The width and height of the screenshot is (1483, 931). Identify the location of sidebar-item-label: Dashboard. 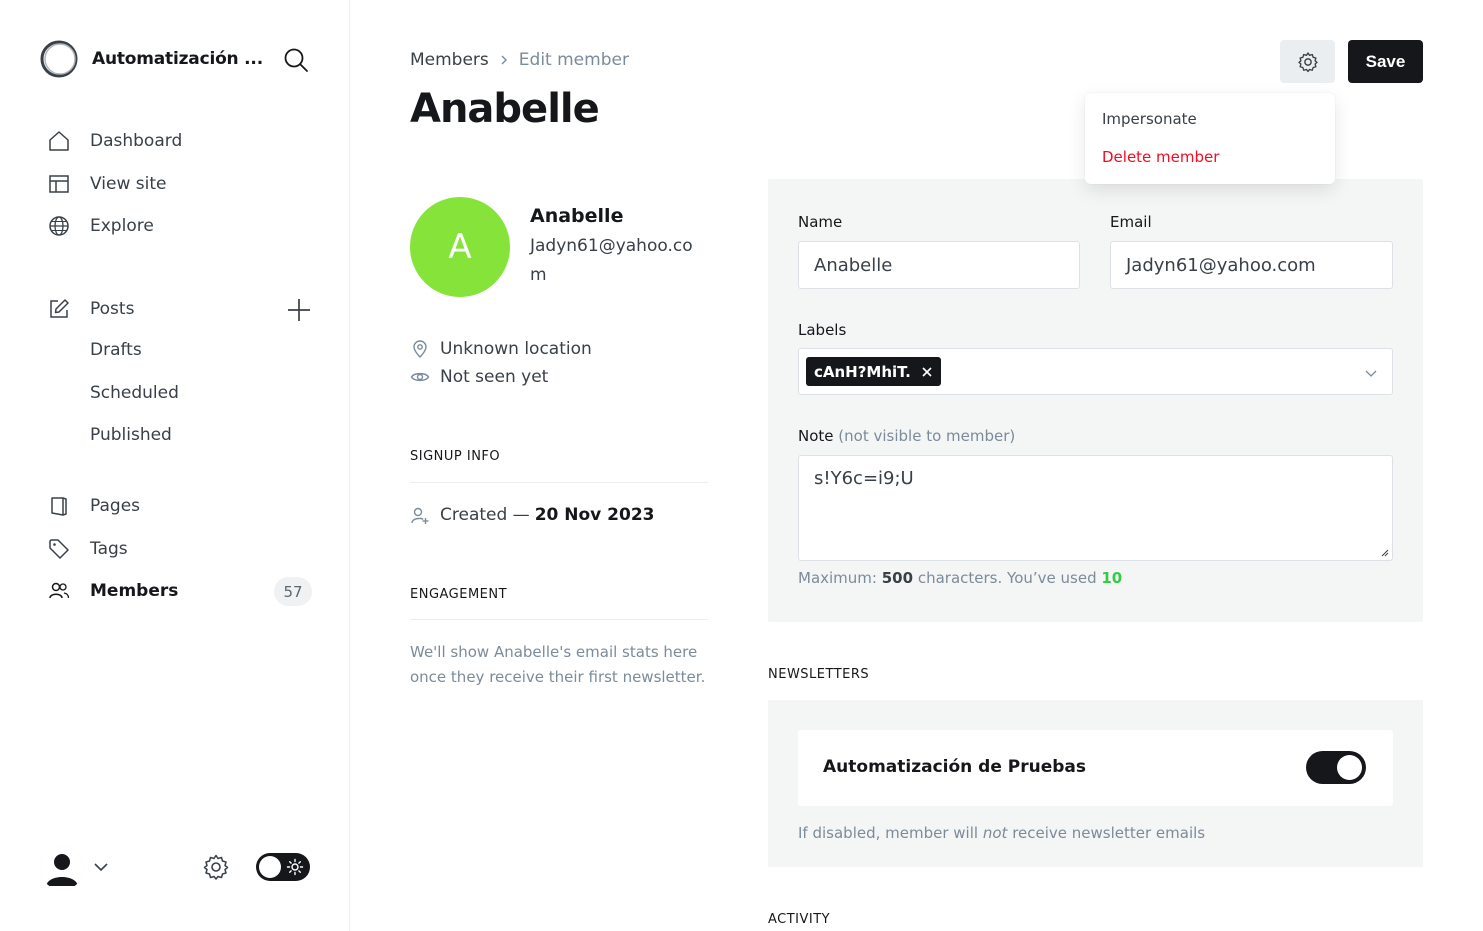
(136, 141).